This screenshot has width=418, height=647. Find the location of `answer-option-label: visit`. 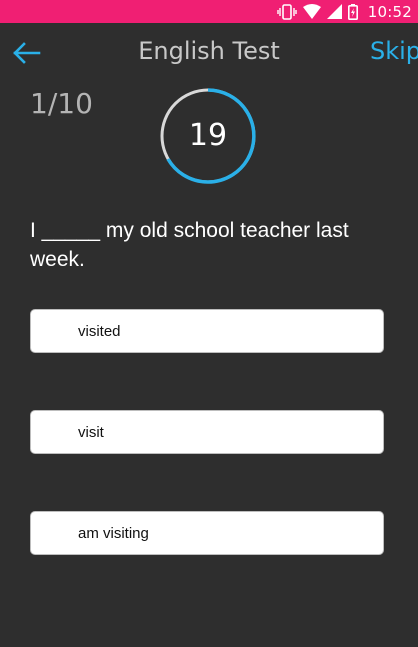

answer-option-label: visit is located at coordinates (91, 432).